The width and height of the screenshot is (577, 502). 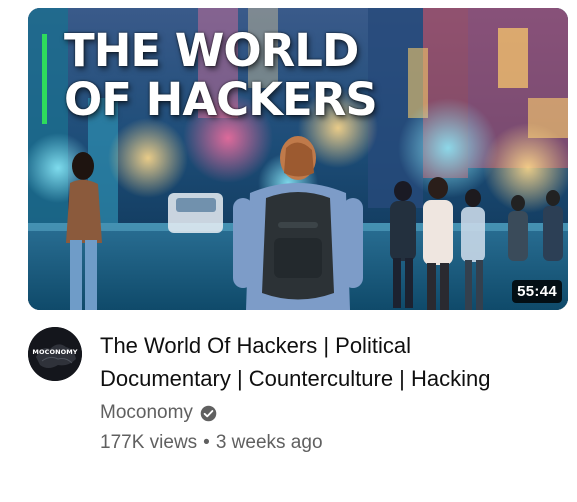 What do you see at coordinates (146, 413) in the screenshot?
I see `channel-name: Moconomy` at bounding box center [146, 413].